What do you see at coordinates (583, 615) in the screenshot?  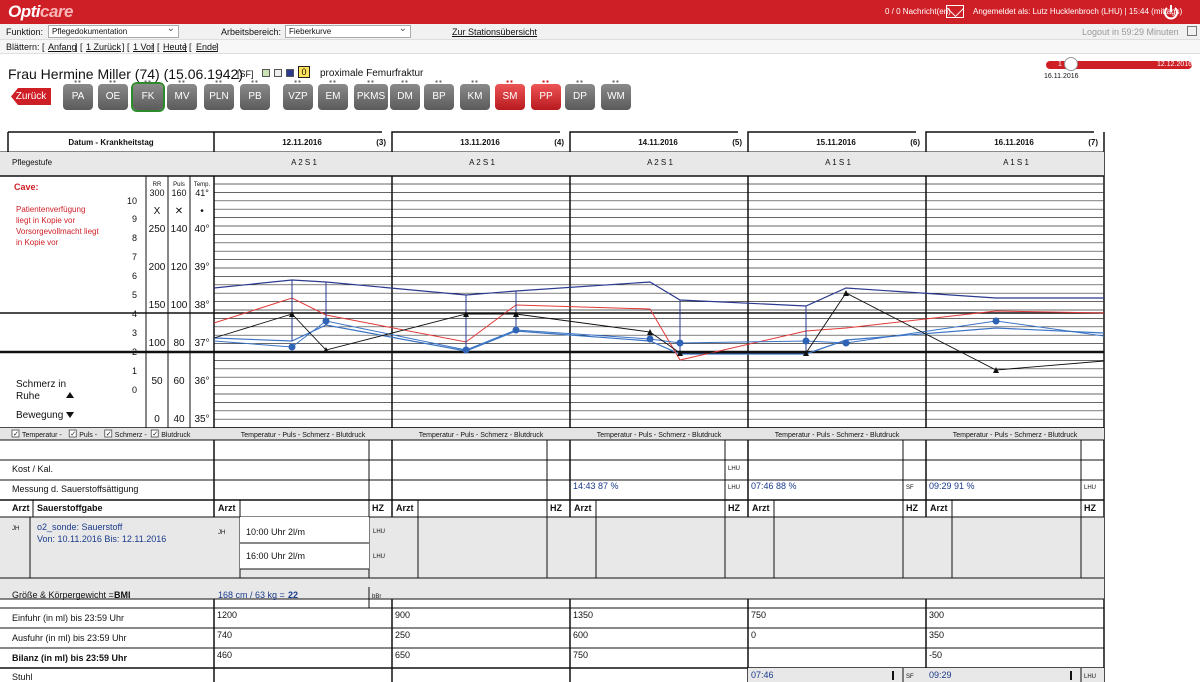 I see `einfuhr-value: 1350` at bounding box center [583, 615].